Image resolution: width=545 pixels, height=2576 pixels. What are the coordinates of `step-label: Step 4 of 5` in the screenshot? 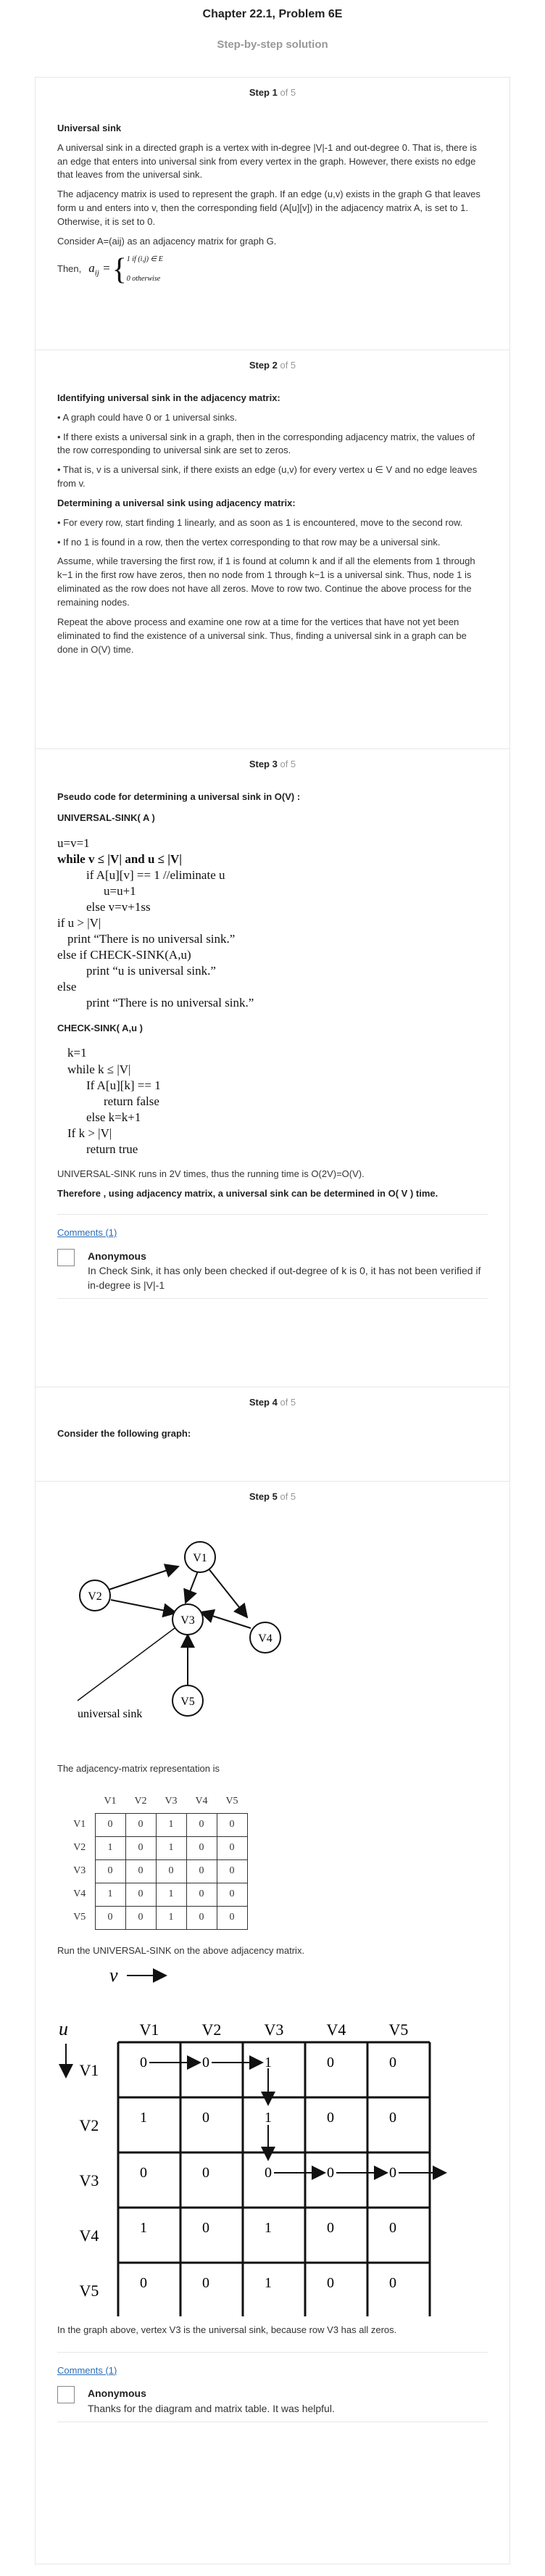 It's located at (272, 1403).